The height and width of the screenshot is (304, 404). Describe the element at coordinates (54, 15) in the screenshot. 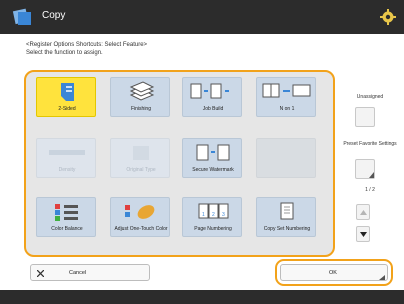

I see `app-title: Copy` at that location.